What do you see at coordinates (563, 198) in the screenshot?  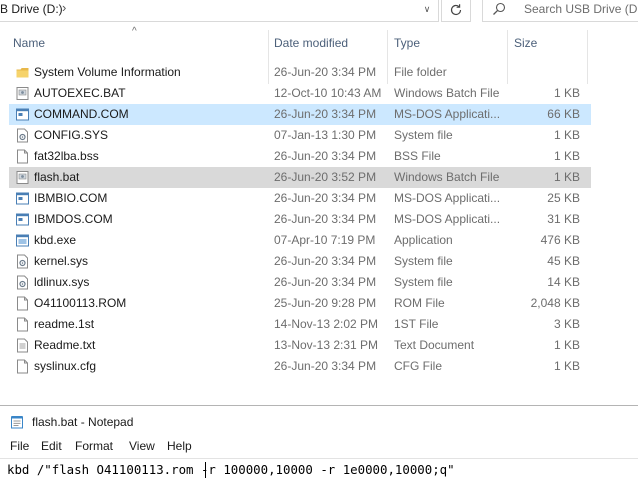 I see `file-size: 25 KB` at bounding box center [563, 198].